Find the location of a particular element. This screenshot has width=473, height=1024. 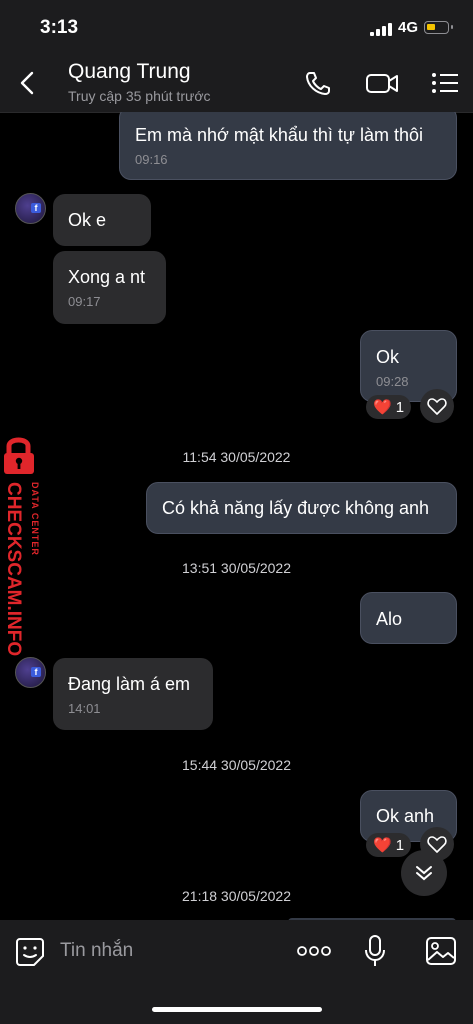

message-time: 14:01 is located at coordinates (84, 708).